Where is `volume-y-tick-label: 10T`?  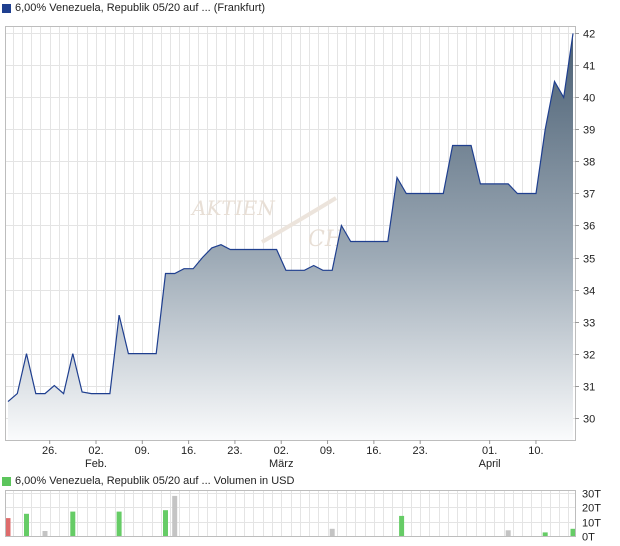
volume-y-tick-label: 10T is located at coordinates (591, 524).